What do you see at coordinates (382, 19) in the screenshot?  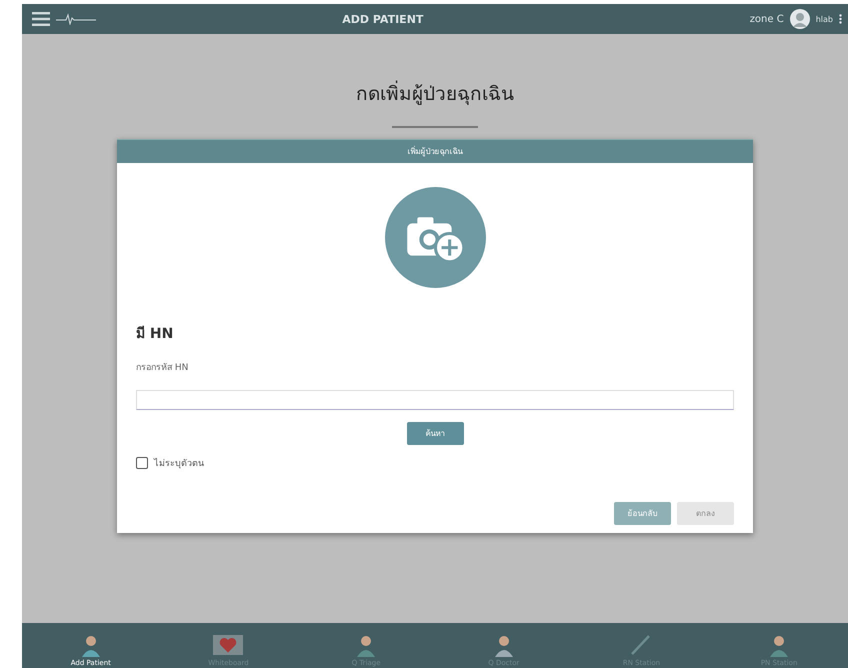 I see `header-title: ADD PATIENT` at bounding box center [382, 19].